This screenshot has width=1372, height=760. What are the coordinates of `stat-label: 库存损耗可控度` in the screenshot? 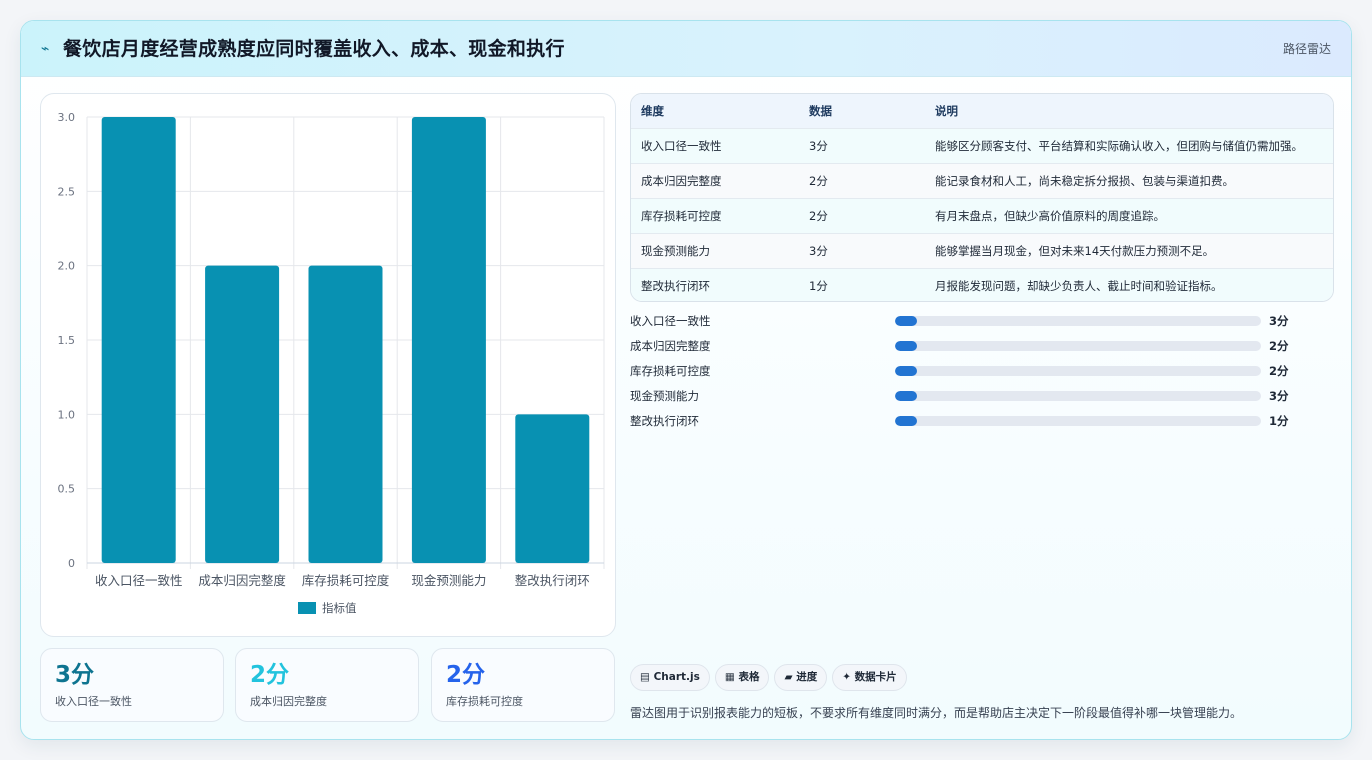 It's located at (484, 701).